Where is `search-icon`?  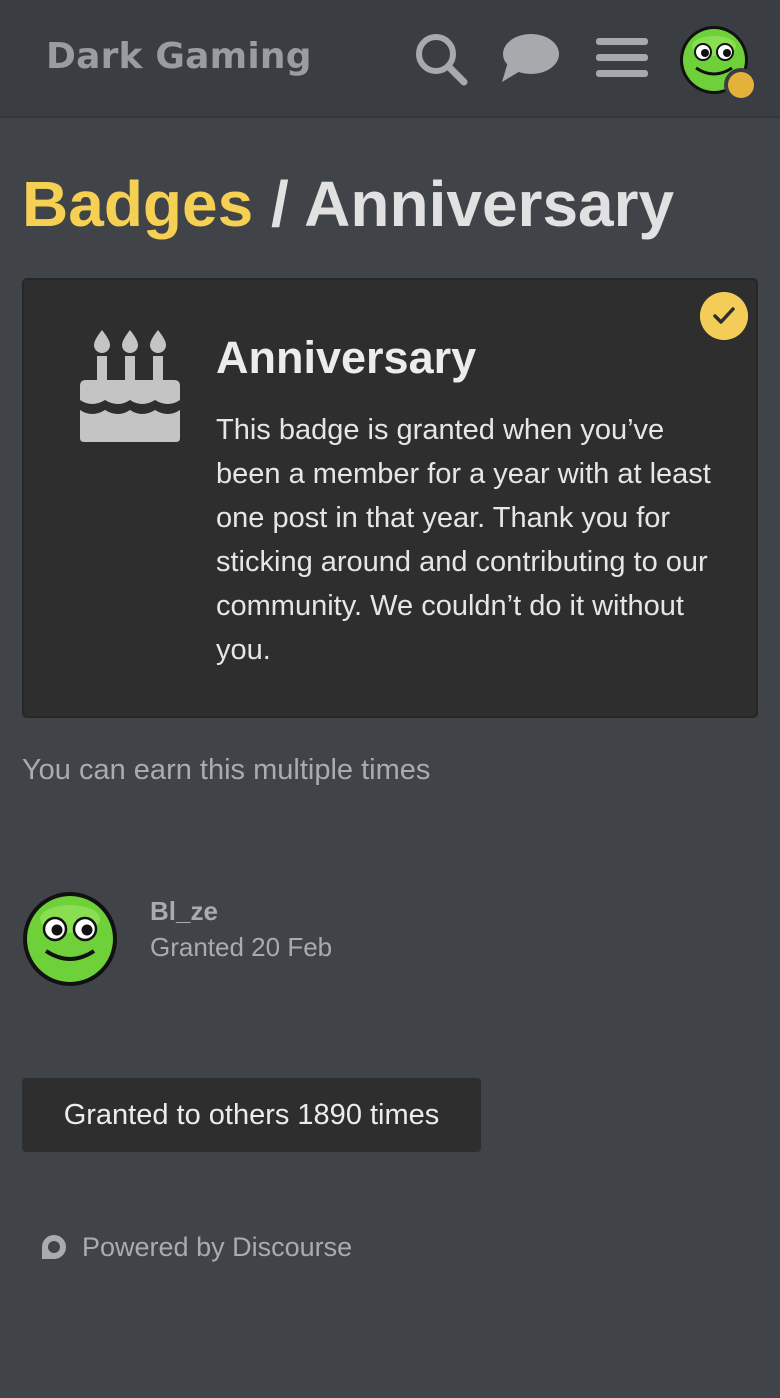 search-icon is located at coordinates (441, 59).